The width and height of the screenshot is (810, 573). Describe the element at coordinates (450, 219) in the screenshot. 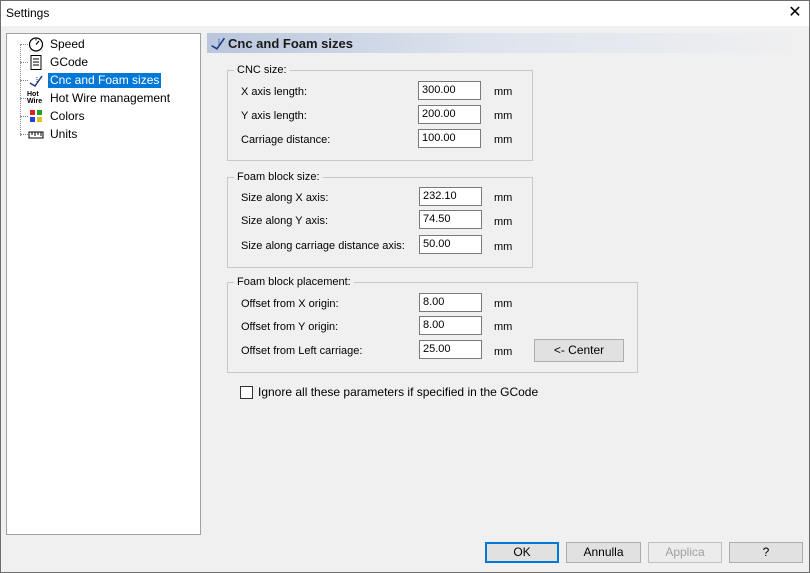

I see `size-y-field: 74.50` at that location.